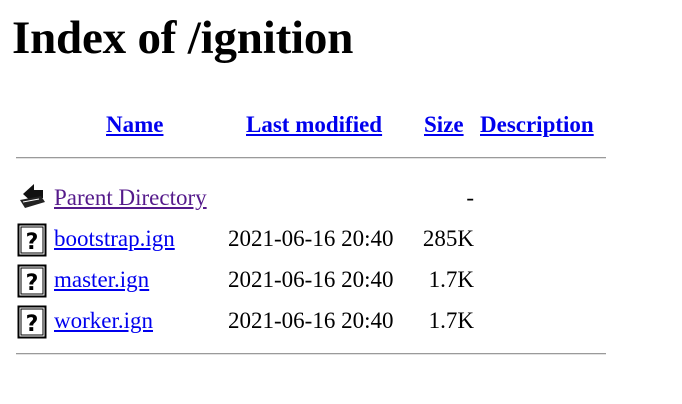 This screenshot has width=682, height=404. I want to click on footer-divider, so click(311, 354).